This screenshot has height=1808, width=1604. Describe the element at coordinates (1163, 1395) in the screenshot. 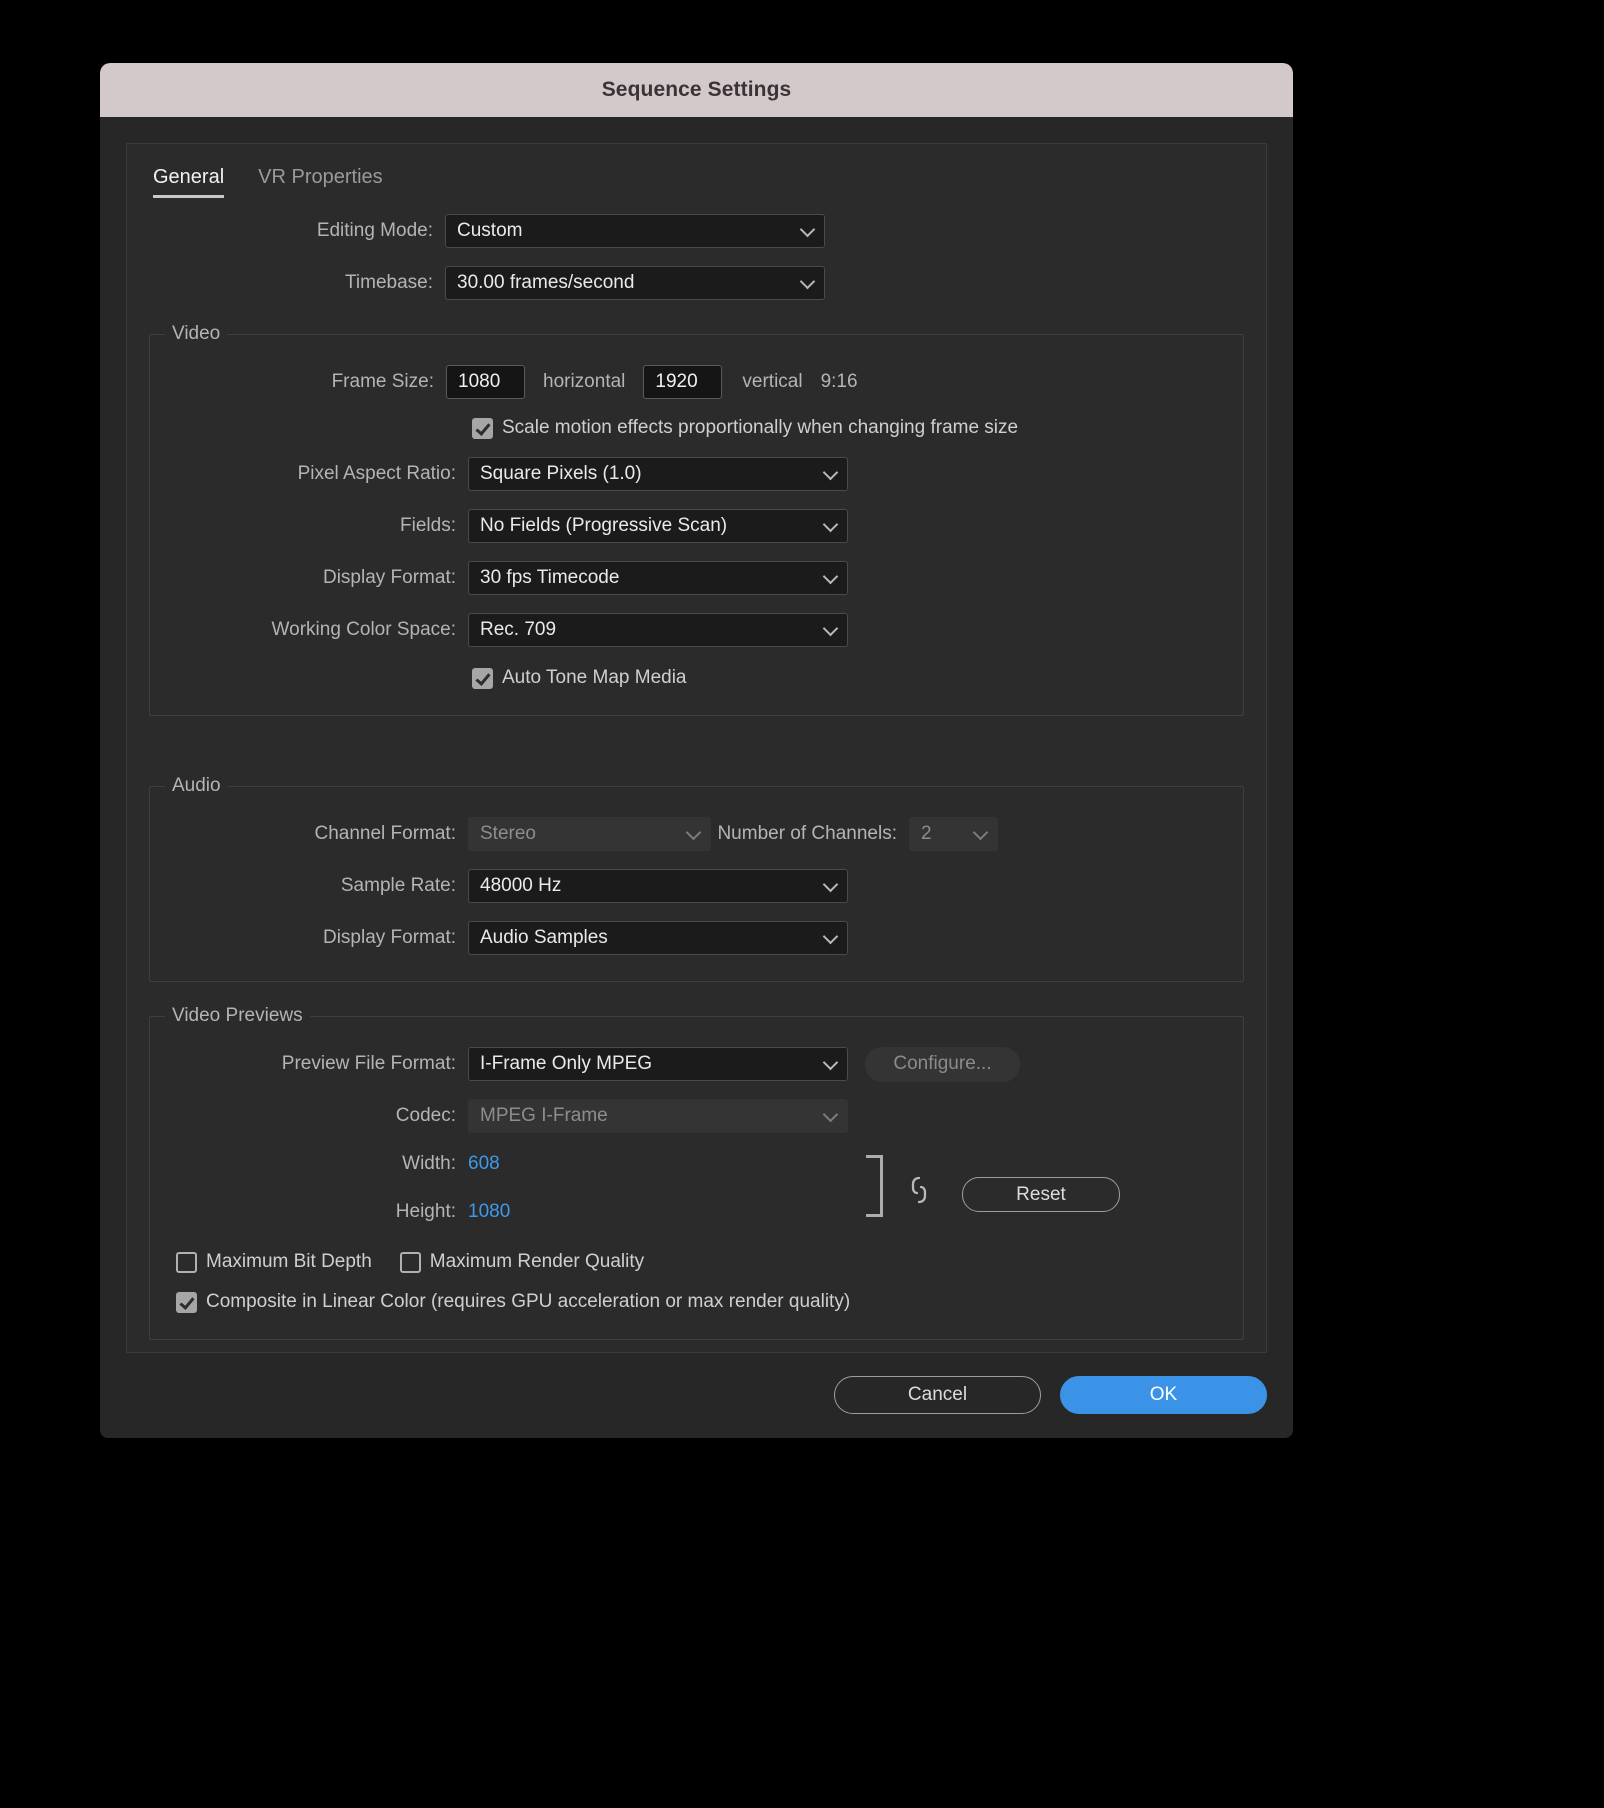

I see `ok-button: OK` at that location.